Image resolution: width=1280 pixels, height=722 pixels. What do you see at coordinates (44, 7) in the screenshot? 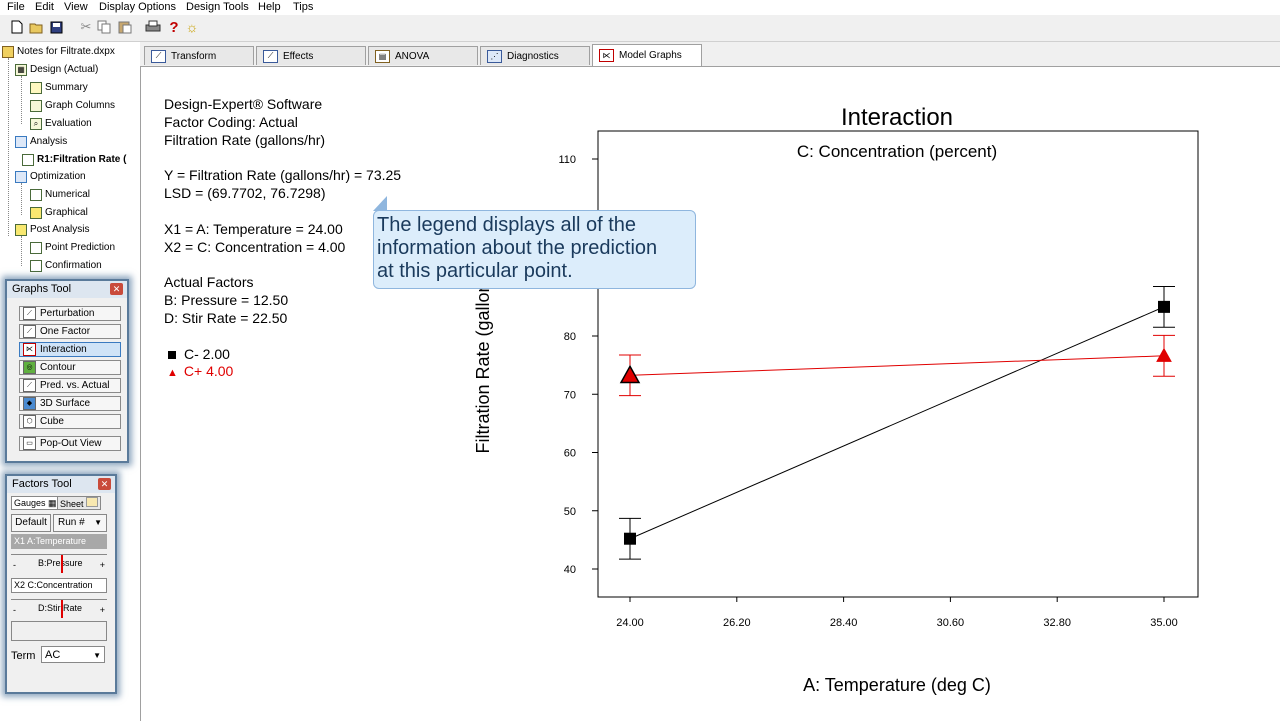
I see `menu-edit: Edit` at bounding box center [44, 7].